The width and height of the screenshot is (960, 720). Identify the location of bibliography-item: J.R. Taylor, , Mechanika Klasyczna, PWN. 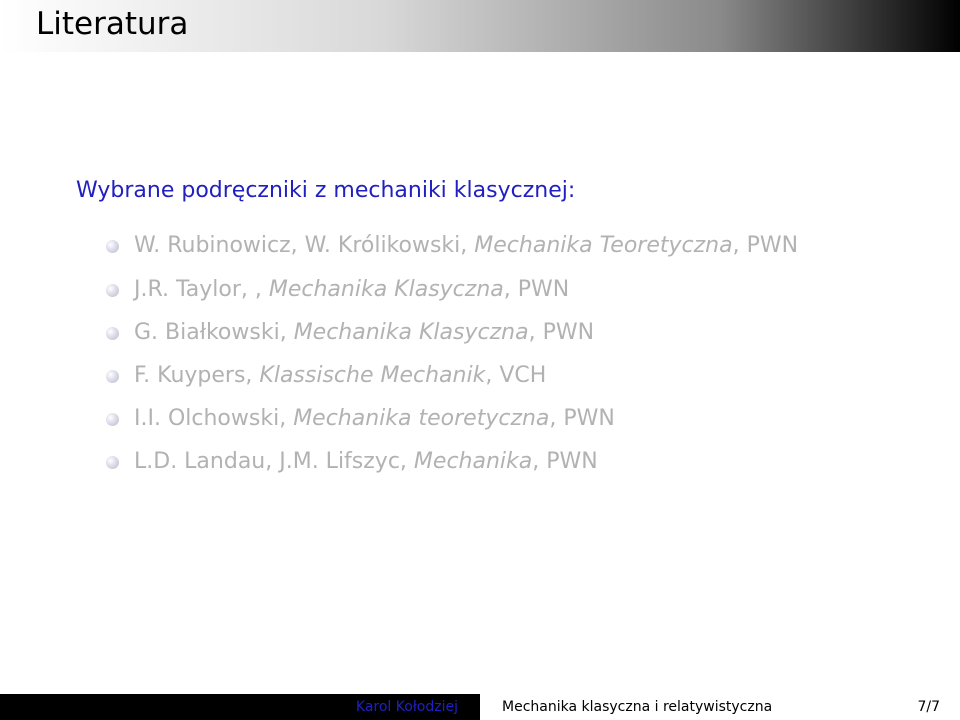
(496, 290).